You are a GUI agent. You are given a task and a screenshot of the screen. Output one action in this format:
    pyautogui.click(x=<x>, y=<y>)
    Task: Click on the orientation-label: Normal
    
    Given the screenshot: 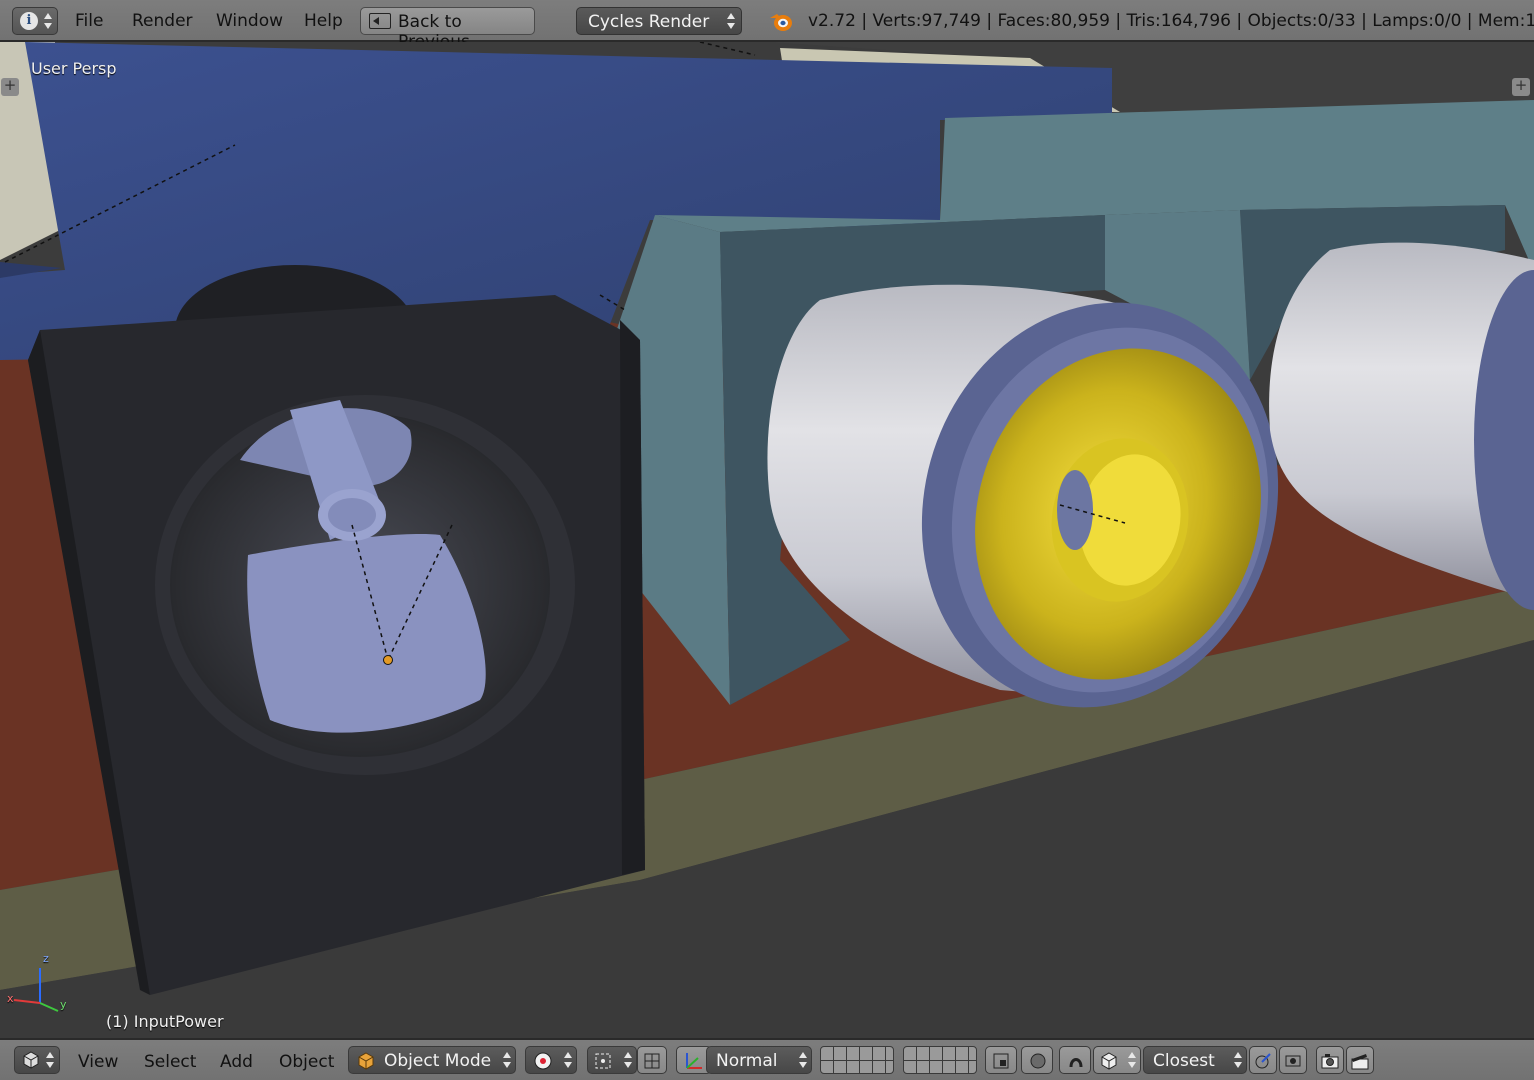 What is the action you would take?
    pyautogui.click(x=747, y=1061)
    